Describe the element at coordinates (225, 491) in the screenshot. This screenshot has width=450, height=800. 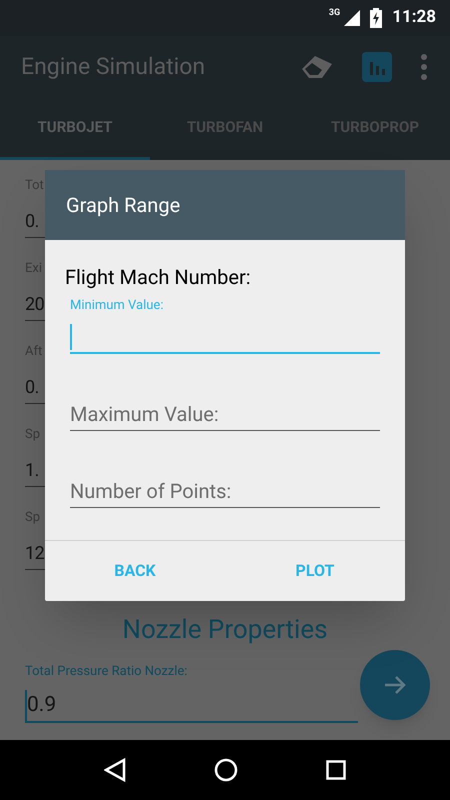
I see `input-field: Number of Points:` at that location.